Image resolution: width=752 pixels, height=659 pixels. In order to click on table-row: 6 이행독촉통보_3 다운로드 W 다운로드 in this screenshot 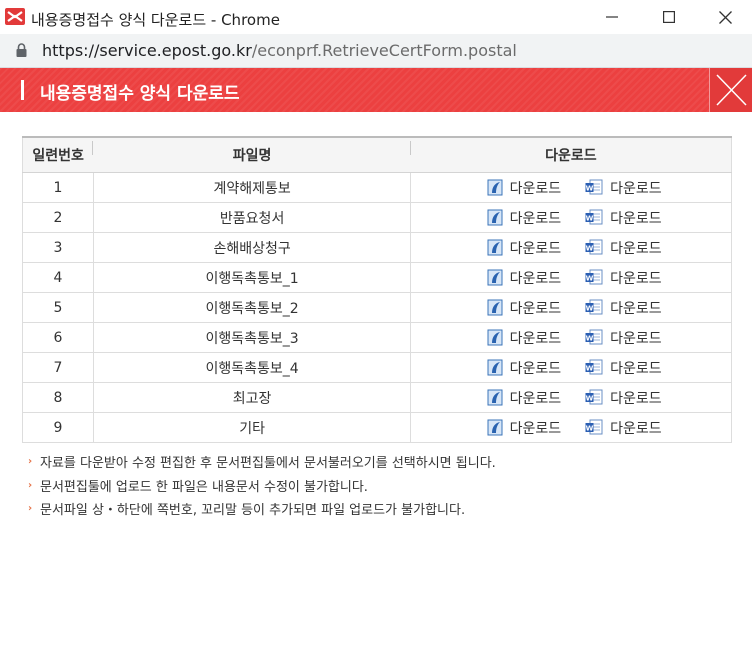, I will do `click(377, 337)`.